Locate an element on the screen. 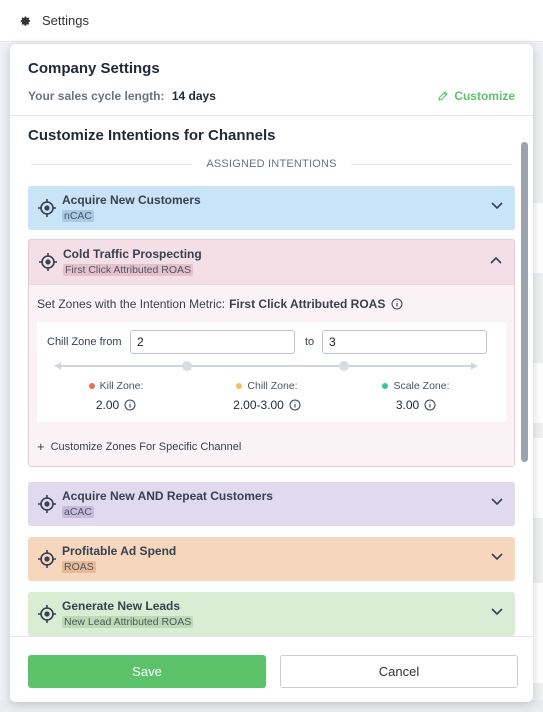 The image size is (543, 712). chill-zone-from-input is located at coordinates (212, 342).